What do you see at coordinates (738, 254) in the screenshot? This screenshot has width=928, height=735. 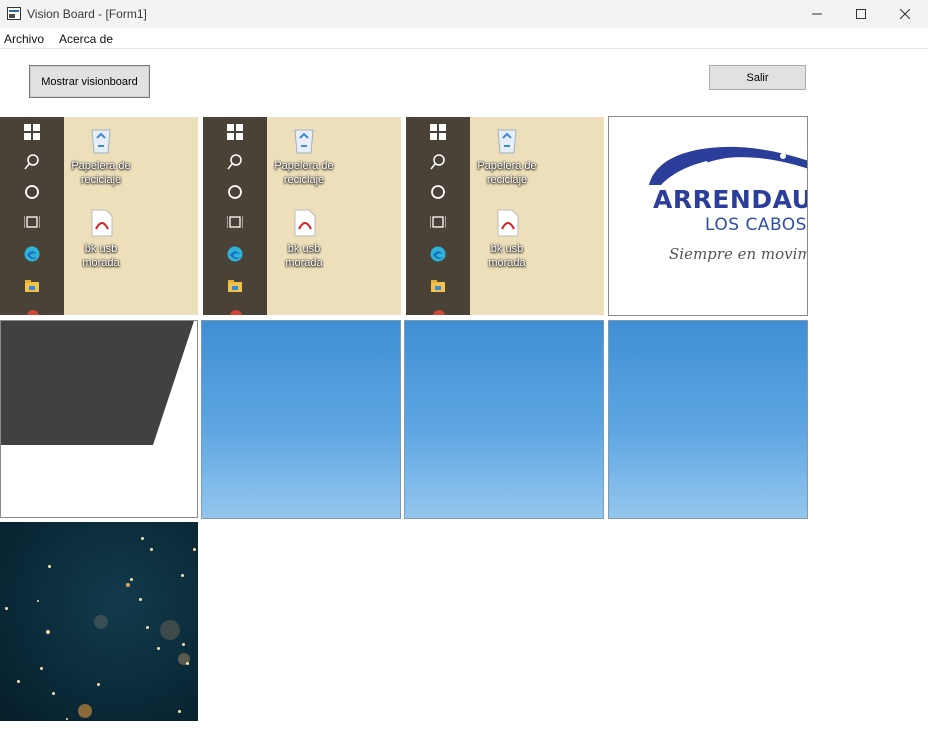 I see `brand-slogan: Siempre en movimi` at bounding box center [738, 254].